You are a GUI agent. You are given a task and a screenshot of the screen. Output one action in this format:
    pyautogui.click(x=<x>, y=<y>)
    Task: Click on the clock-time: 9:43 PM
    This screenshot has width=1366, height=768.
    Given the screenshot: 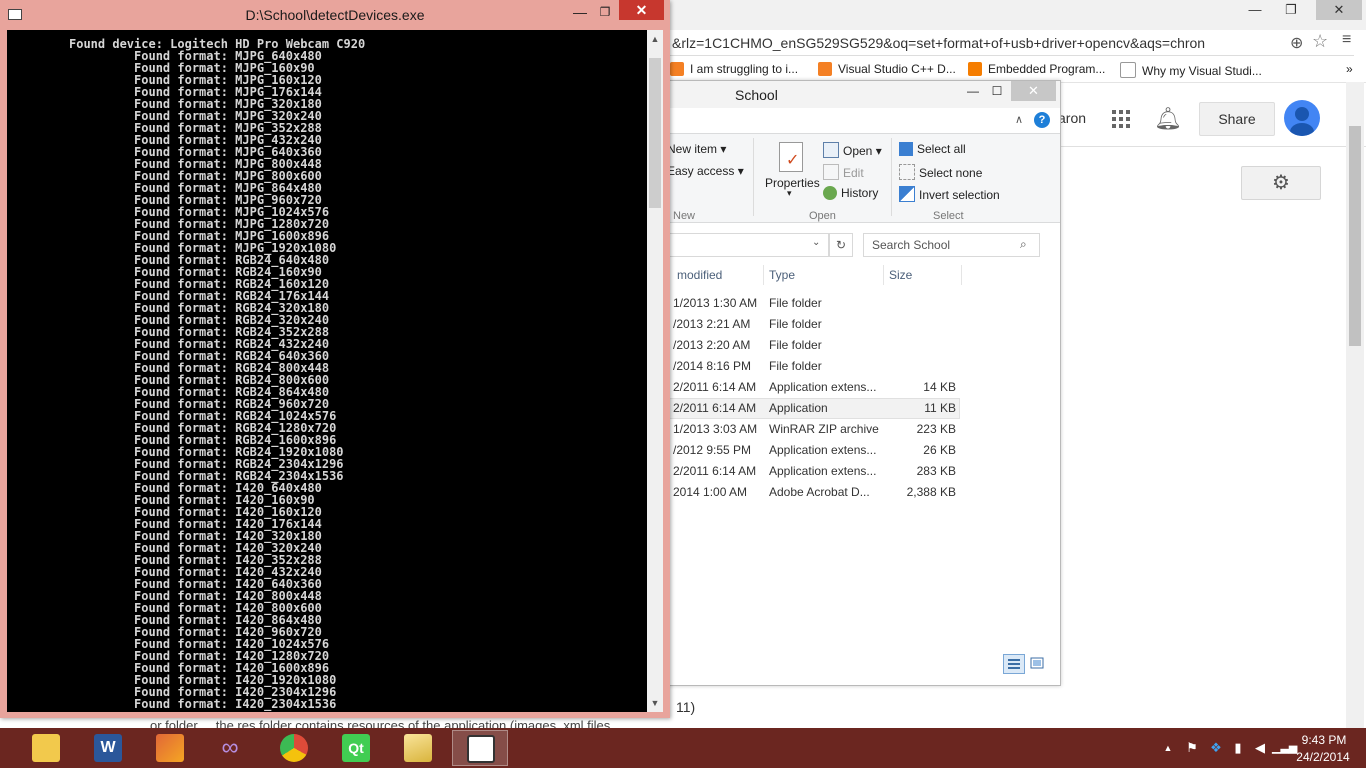 What is the action you would take?
    pyautogui.click(x=1324, y=740)
    